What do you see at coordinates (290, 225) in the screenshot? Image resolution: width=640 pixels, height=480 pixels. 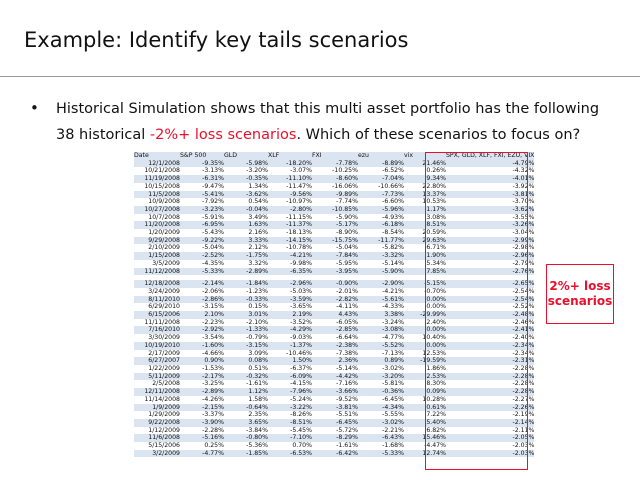 I see `table-cell-value: -11.37%` at bounding box center [290, 225].